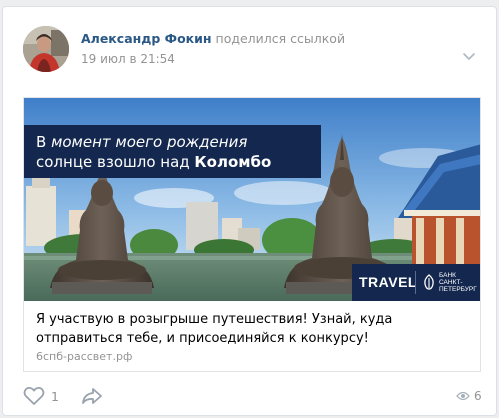 The height and width of the screenshot is (418, 499). I want to click on chevron-down-icon, so click(469, 56).